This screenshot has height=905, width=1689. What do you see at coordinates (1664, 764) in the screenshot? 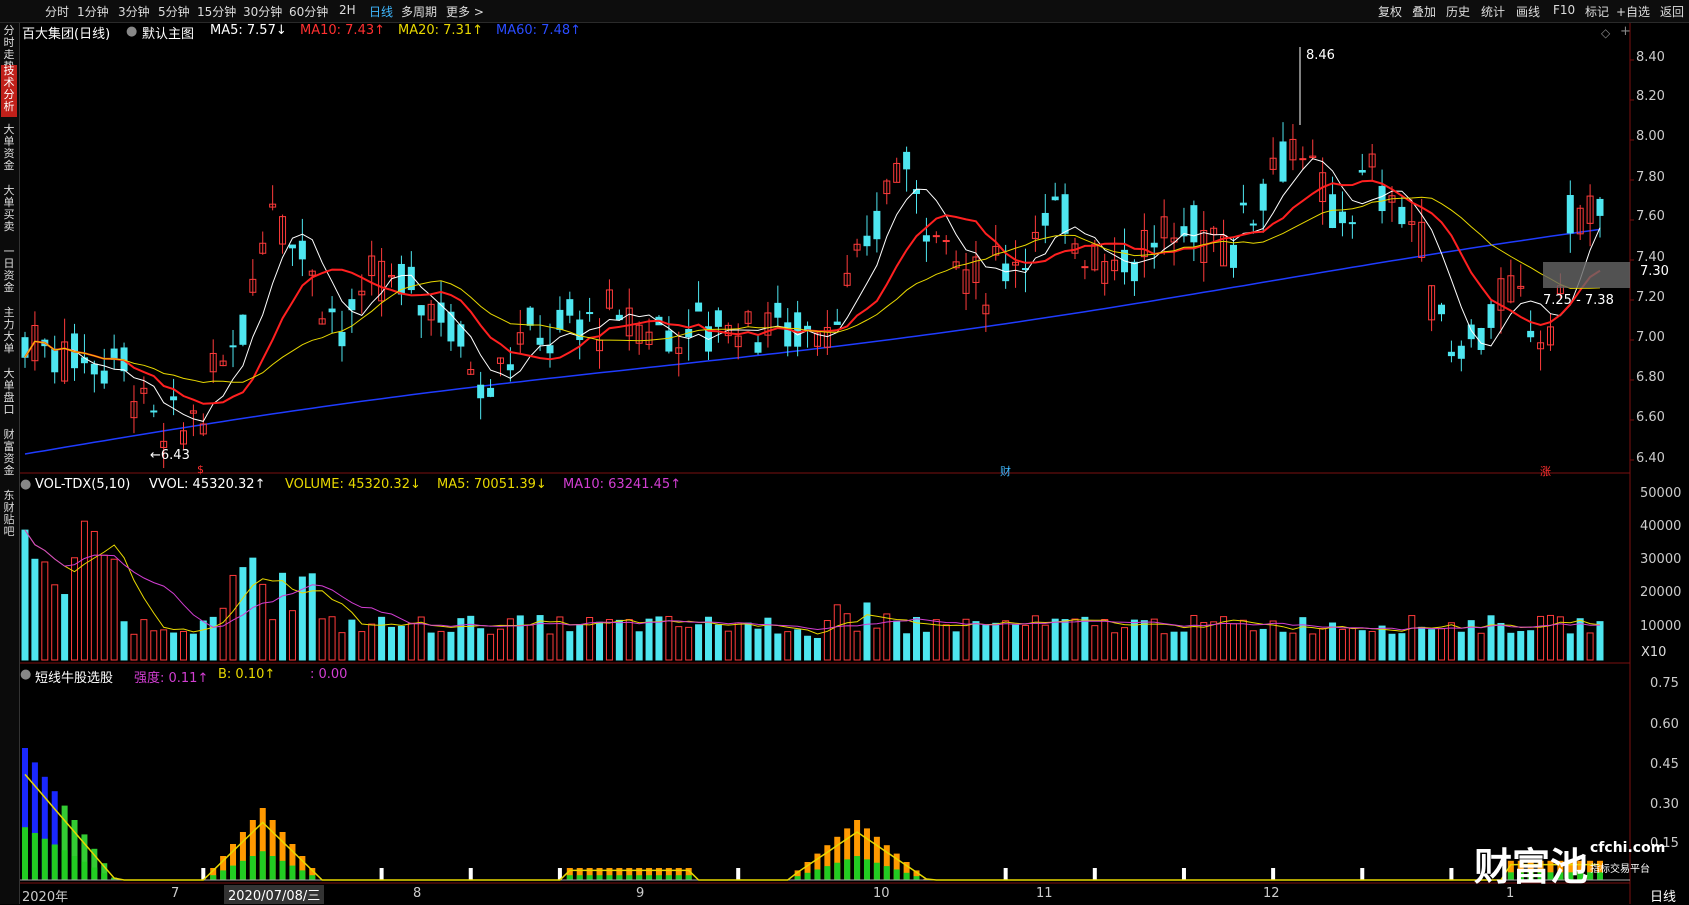
I see `indicator-tick: 0.45` at bounding box center [1664, 764].